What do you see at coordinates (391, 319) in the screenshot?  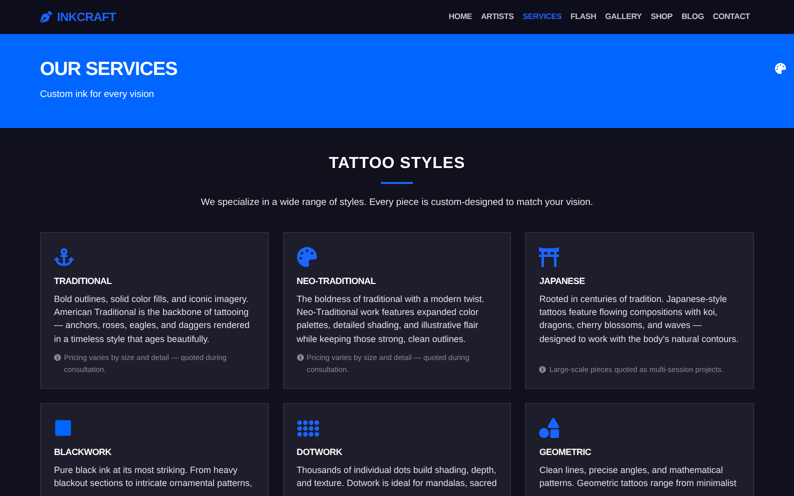 I see `card-description: The boldness of traditional with a modern twist. Neo-Traditional work features expanded color palettes, detailed shading, and illustrative flair while keeping those strong, clean outlines.` at bounding box center [391, 319].